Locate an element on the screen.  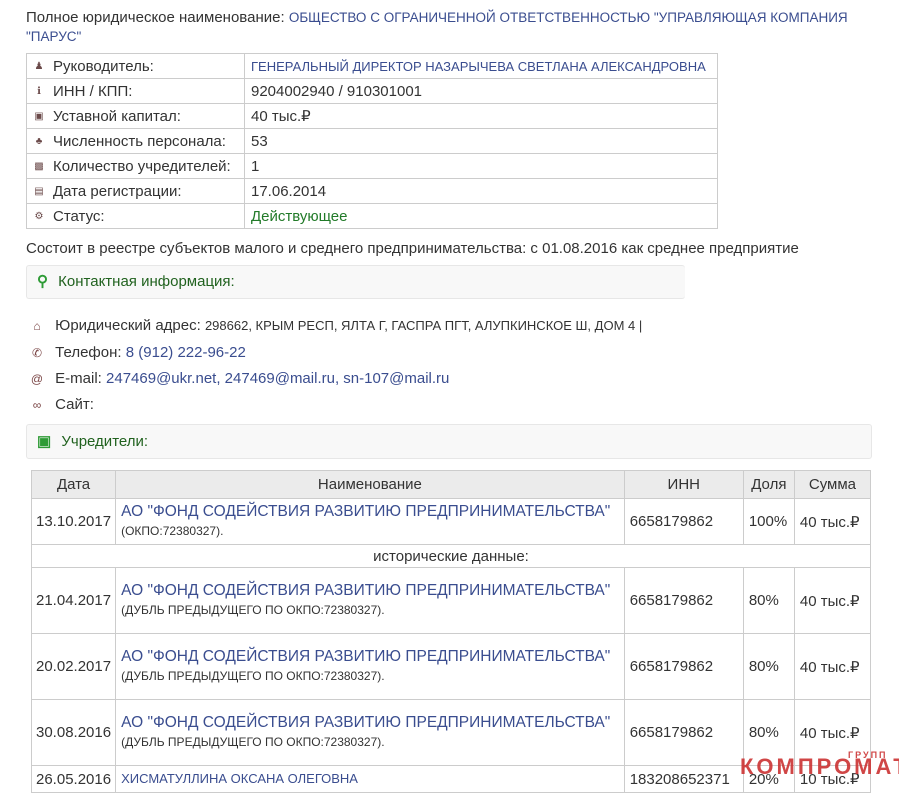
founders-title: Учредители: is located at coordinates (105, 441).